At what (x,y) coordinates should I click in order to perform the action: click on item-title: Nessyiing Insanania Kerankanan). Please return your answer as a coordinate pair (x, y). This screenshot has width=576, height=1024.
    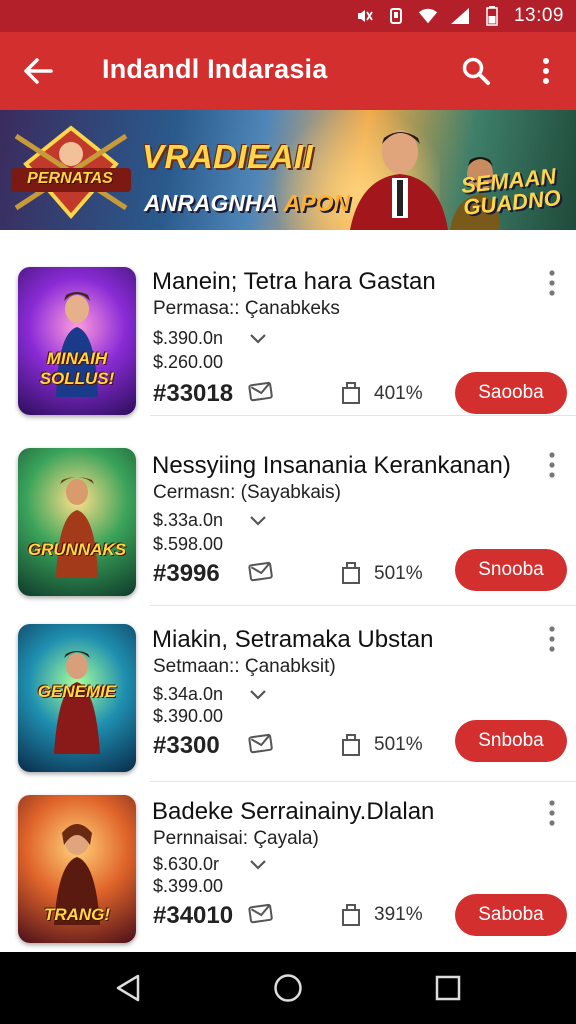
    Looking at the image, I should click on (331, 465).